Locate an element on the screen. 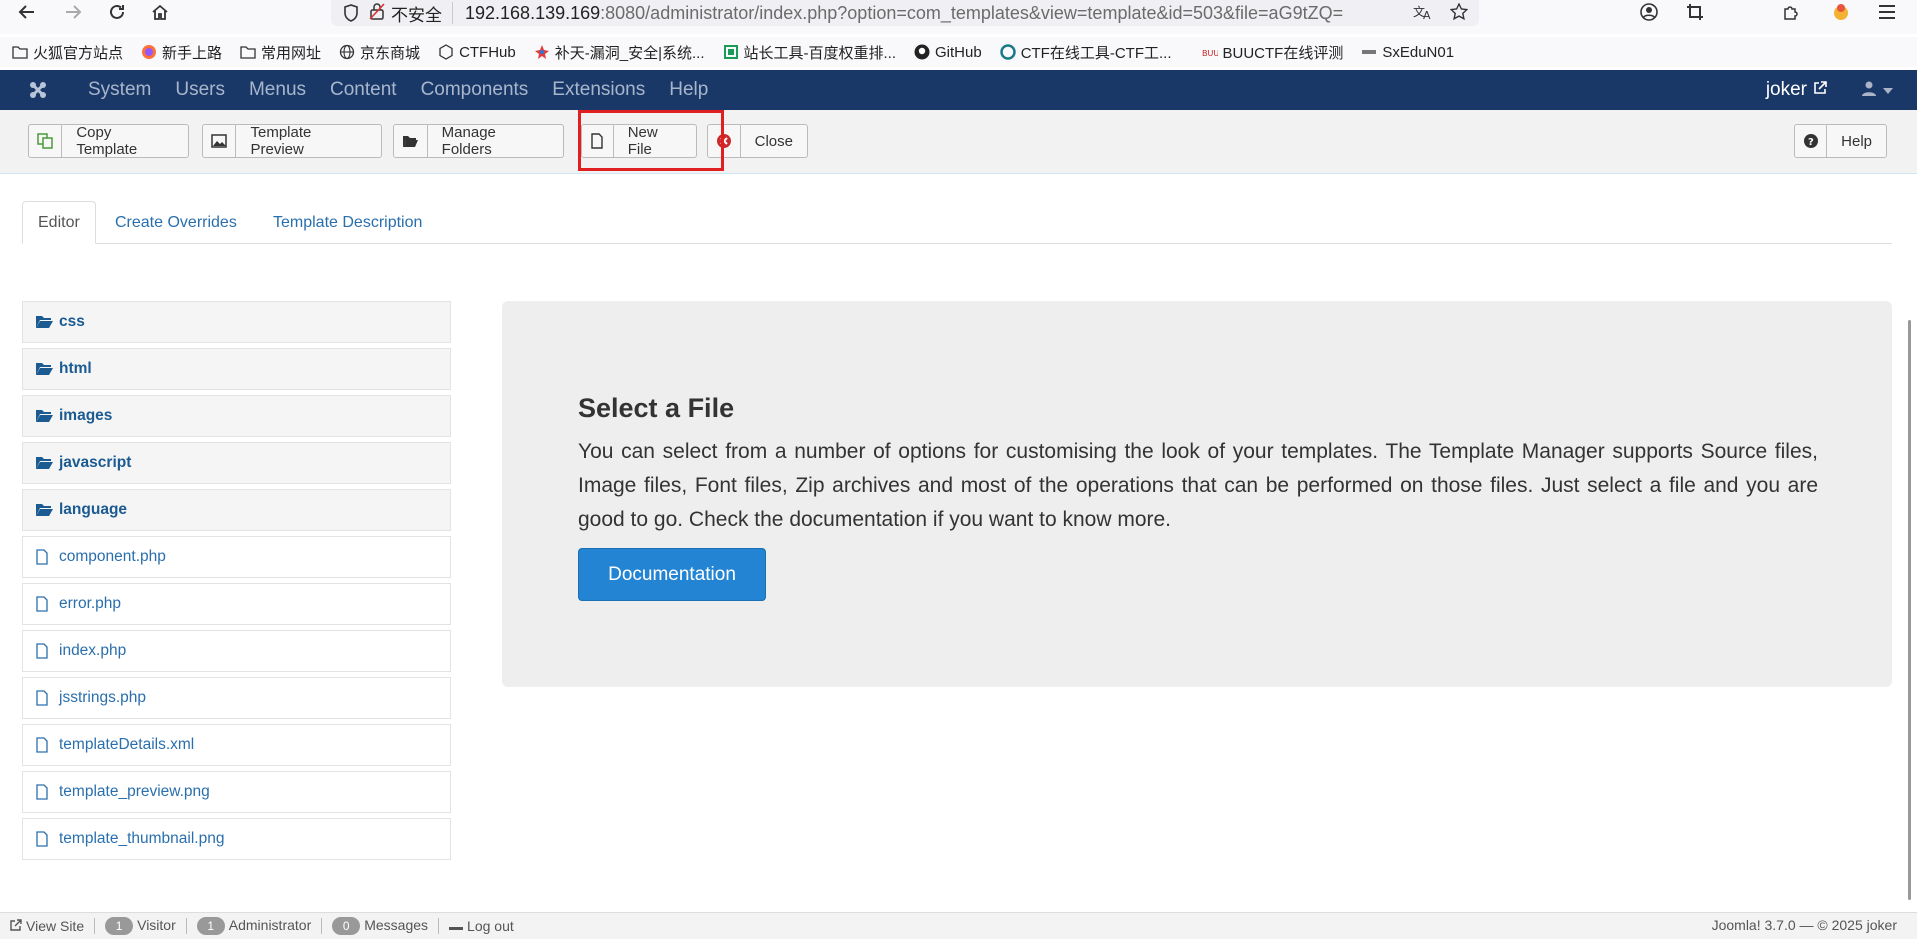 Image resolution: width=1917 pixels, height=939 pixels. insecure-label: 不安全 is located at coordinates (416, 15).